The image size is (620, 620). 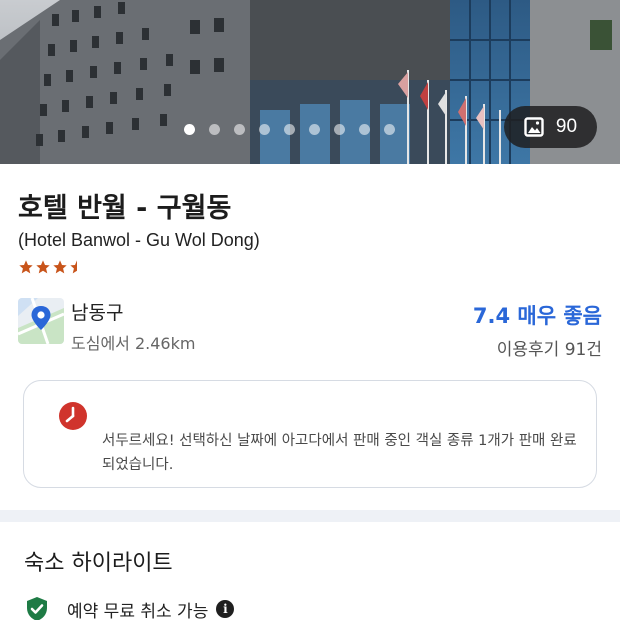 I want to click on shield-check-icon, so click(x=37, y=608).